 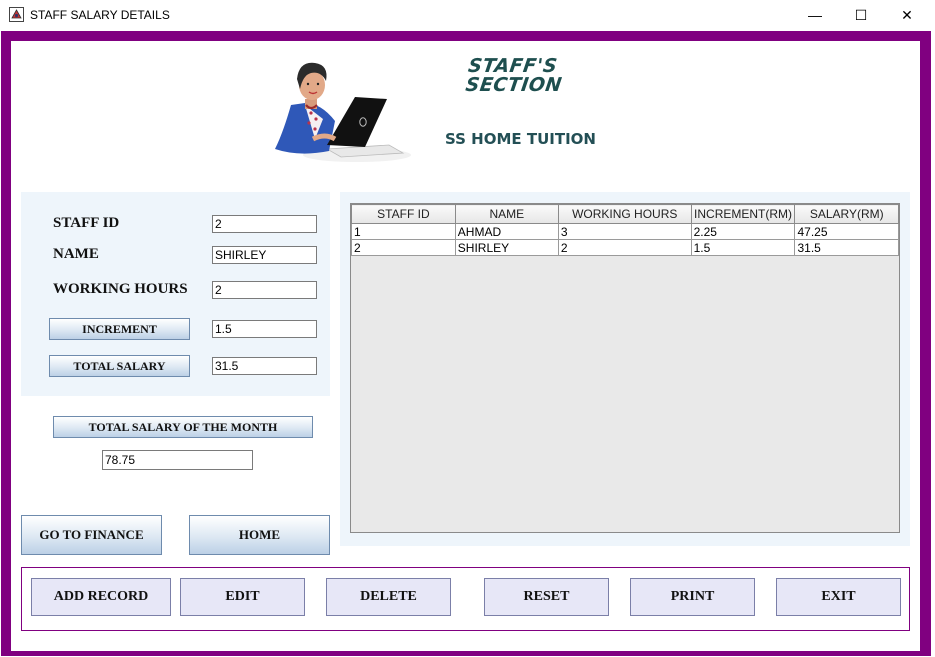 What do you see at coordinates (506, 214) in the screenshot?
I see `column-header-name: NAME` at bounding box center [506, 214].